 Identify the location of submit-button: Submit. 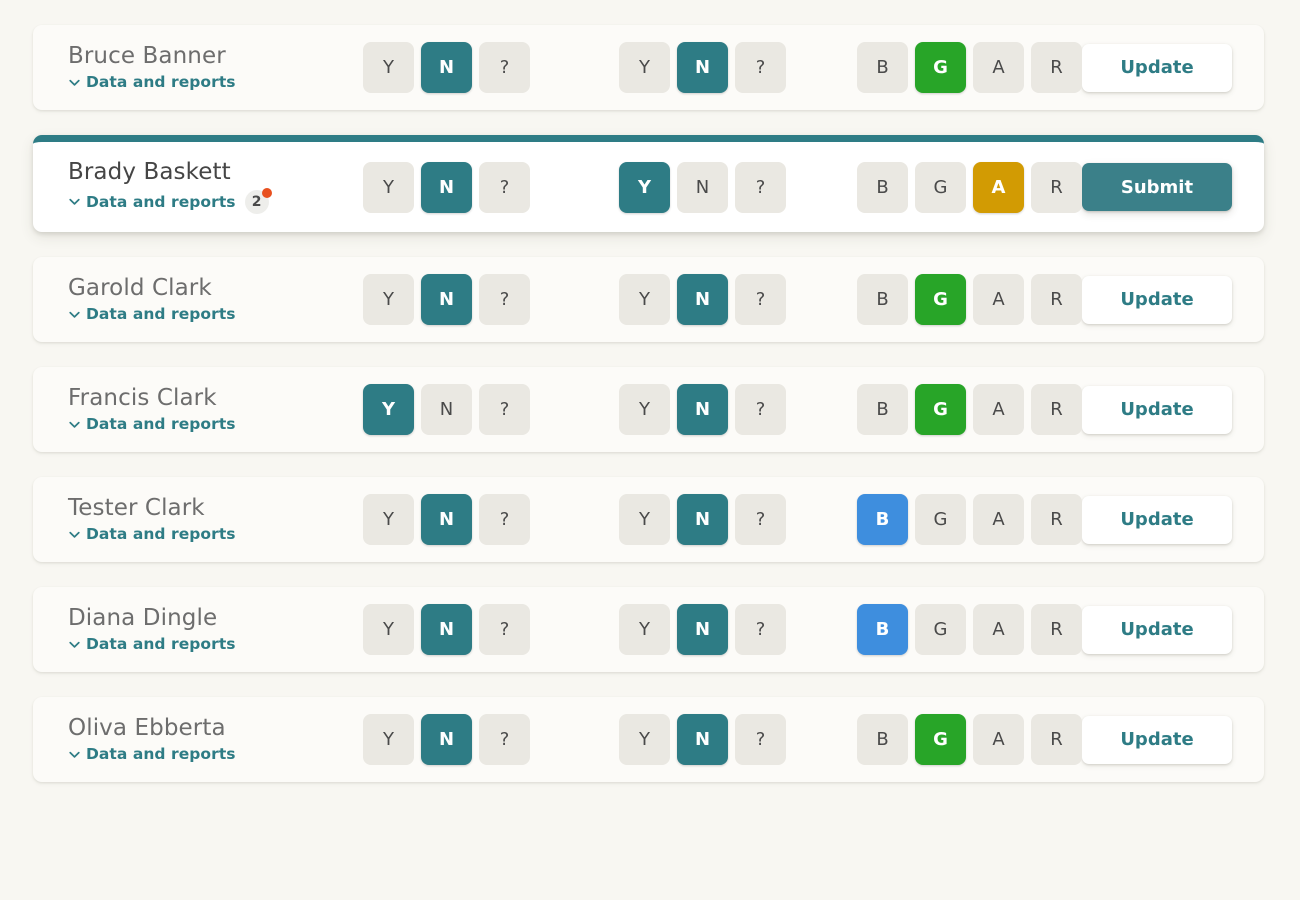
(1157, 187).